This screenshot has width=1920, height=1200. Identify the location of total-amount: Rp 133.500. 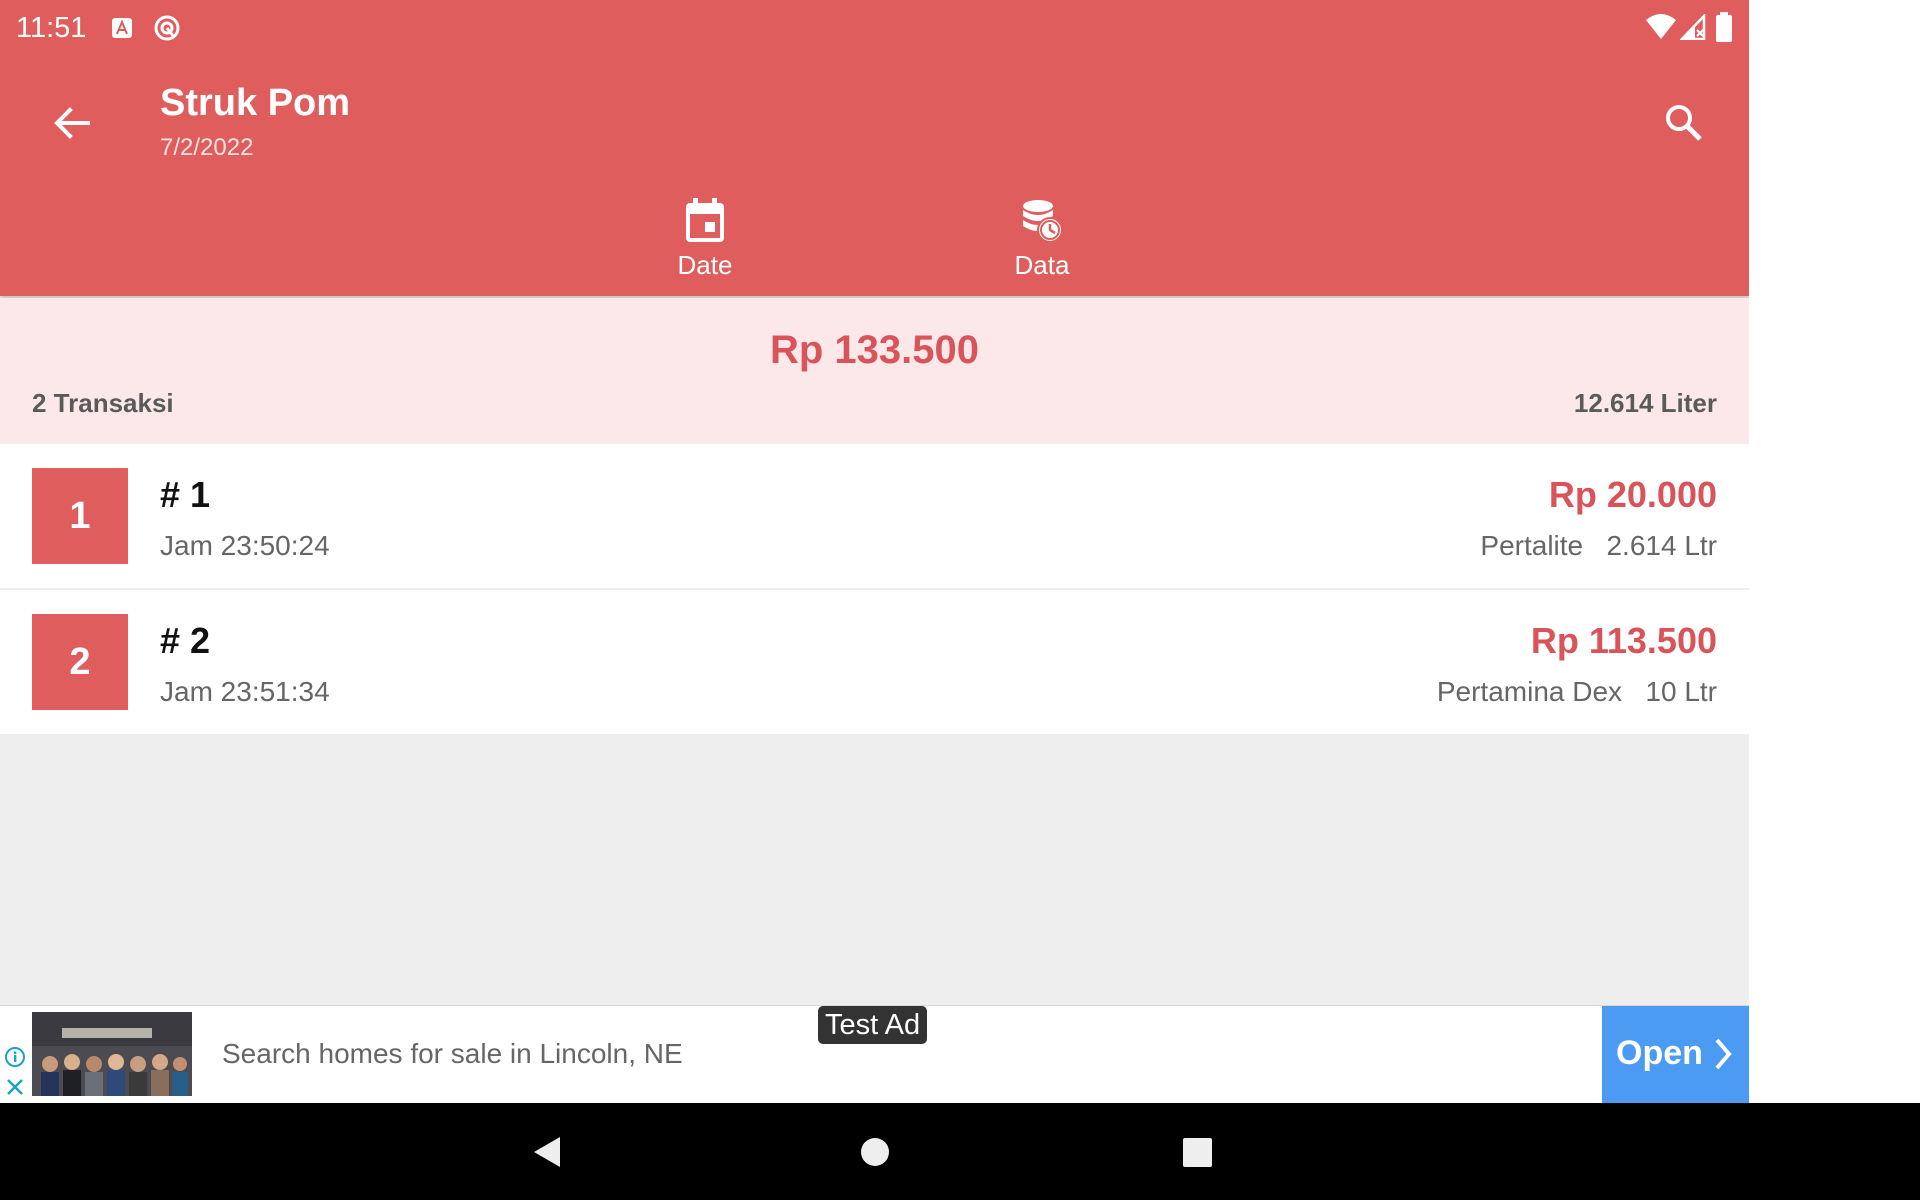
(874, 350).